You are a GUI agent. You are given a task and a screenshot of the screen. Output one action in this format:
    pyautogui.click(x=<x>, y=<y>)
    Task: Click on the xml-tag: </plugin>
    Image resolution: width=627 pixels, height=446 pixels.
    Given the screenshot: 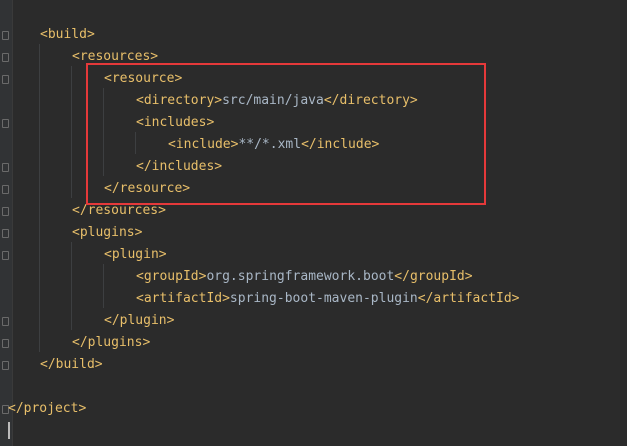 What is the action you would take?
    pyautogui.click(x=139, y=320)
    